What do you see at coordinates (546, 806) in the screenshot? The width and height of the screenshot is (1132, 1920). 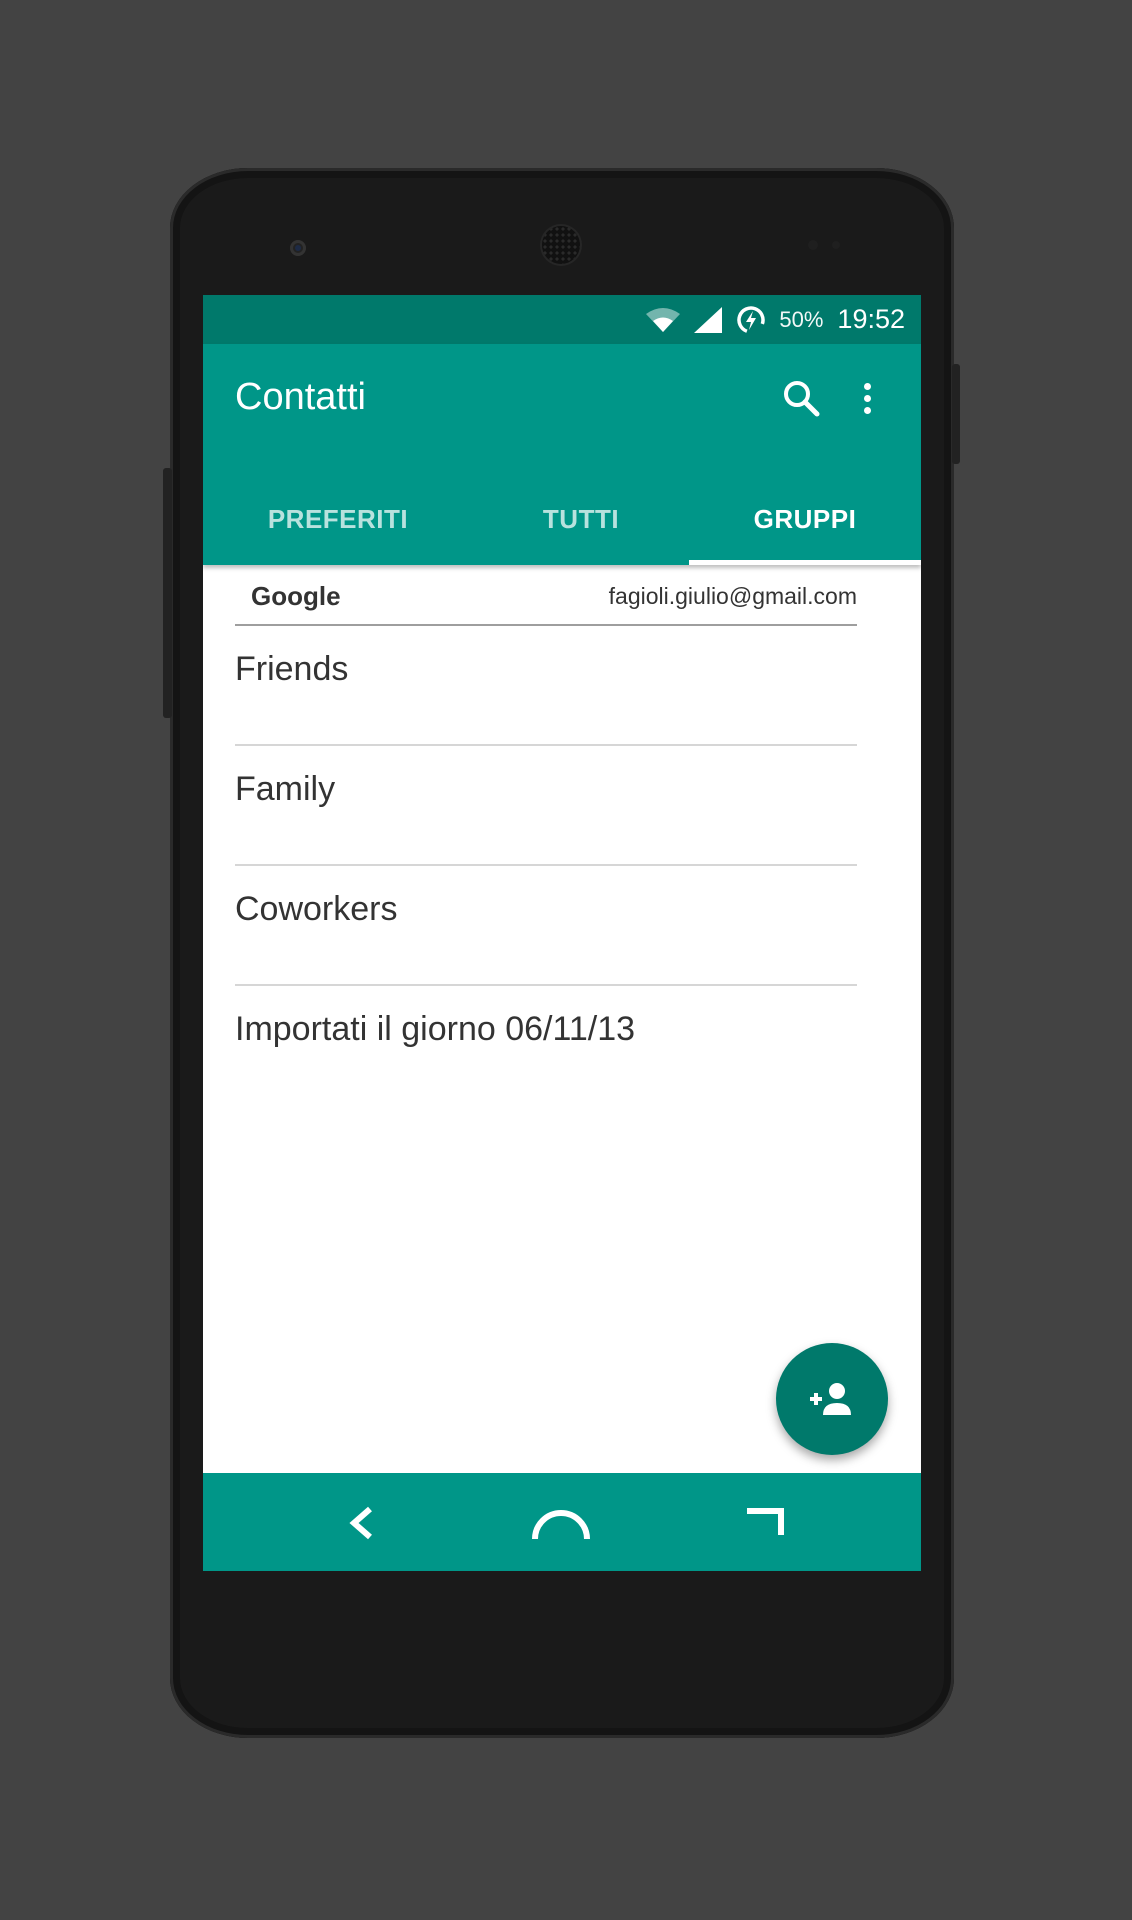 I see `list-item: Family` at bounding box center [546, 806].